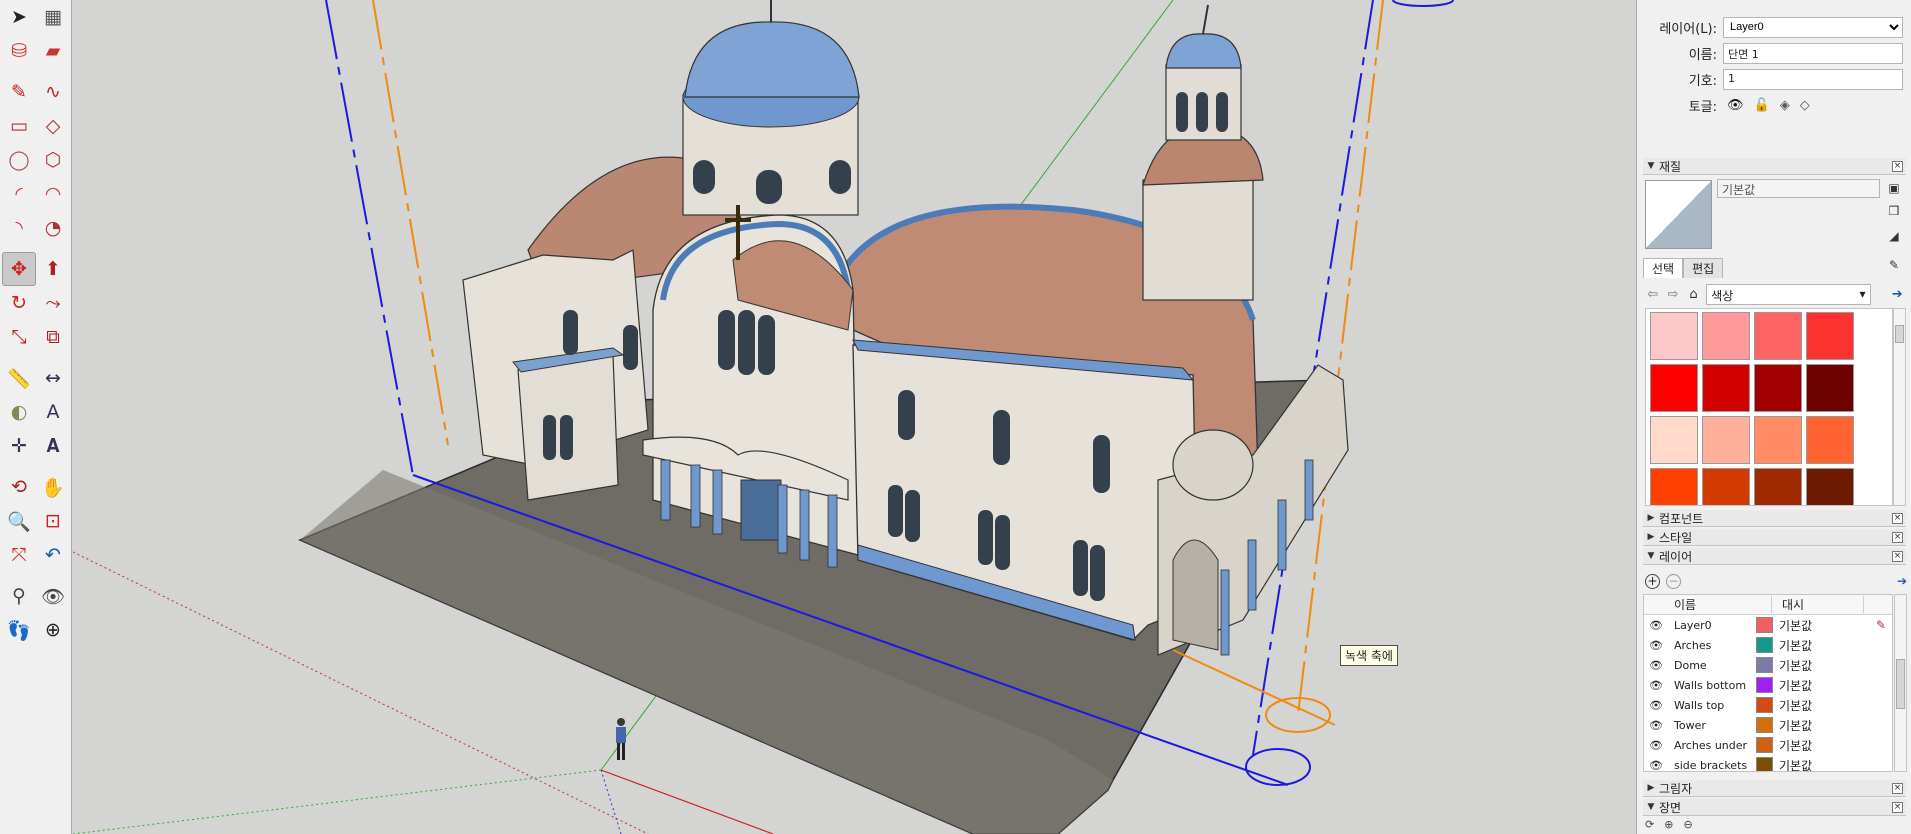 Image resolution: width=1911 pixels, height=834 pixels. Describe the element at coordinates (1710, 765) in the screenshot. I see `layer-name: side brackets` at that location.